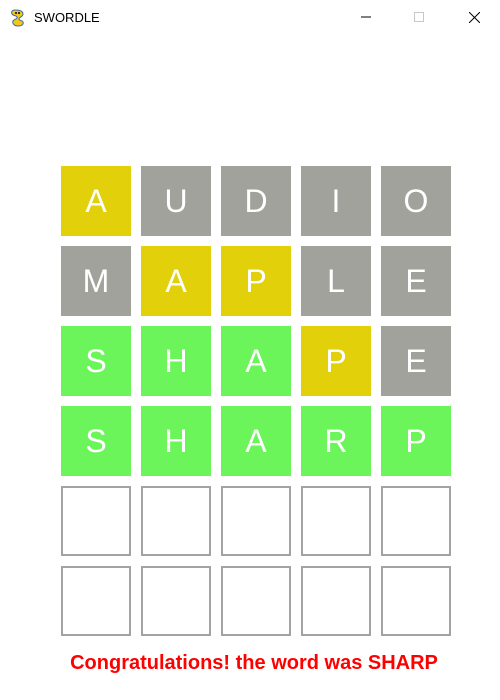 Image resolution: width=500 pixels, height=700 pixels. I want to click on tile-r6-c5-empty, so click(416, 601).